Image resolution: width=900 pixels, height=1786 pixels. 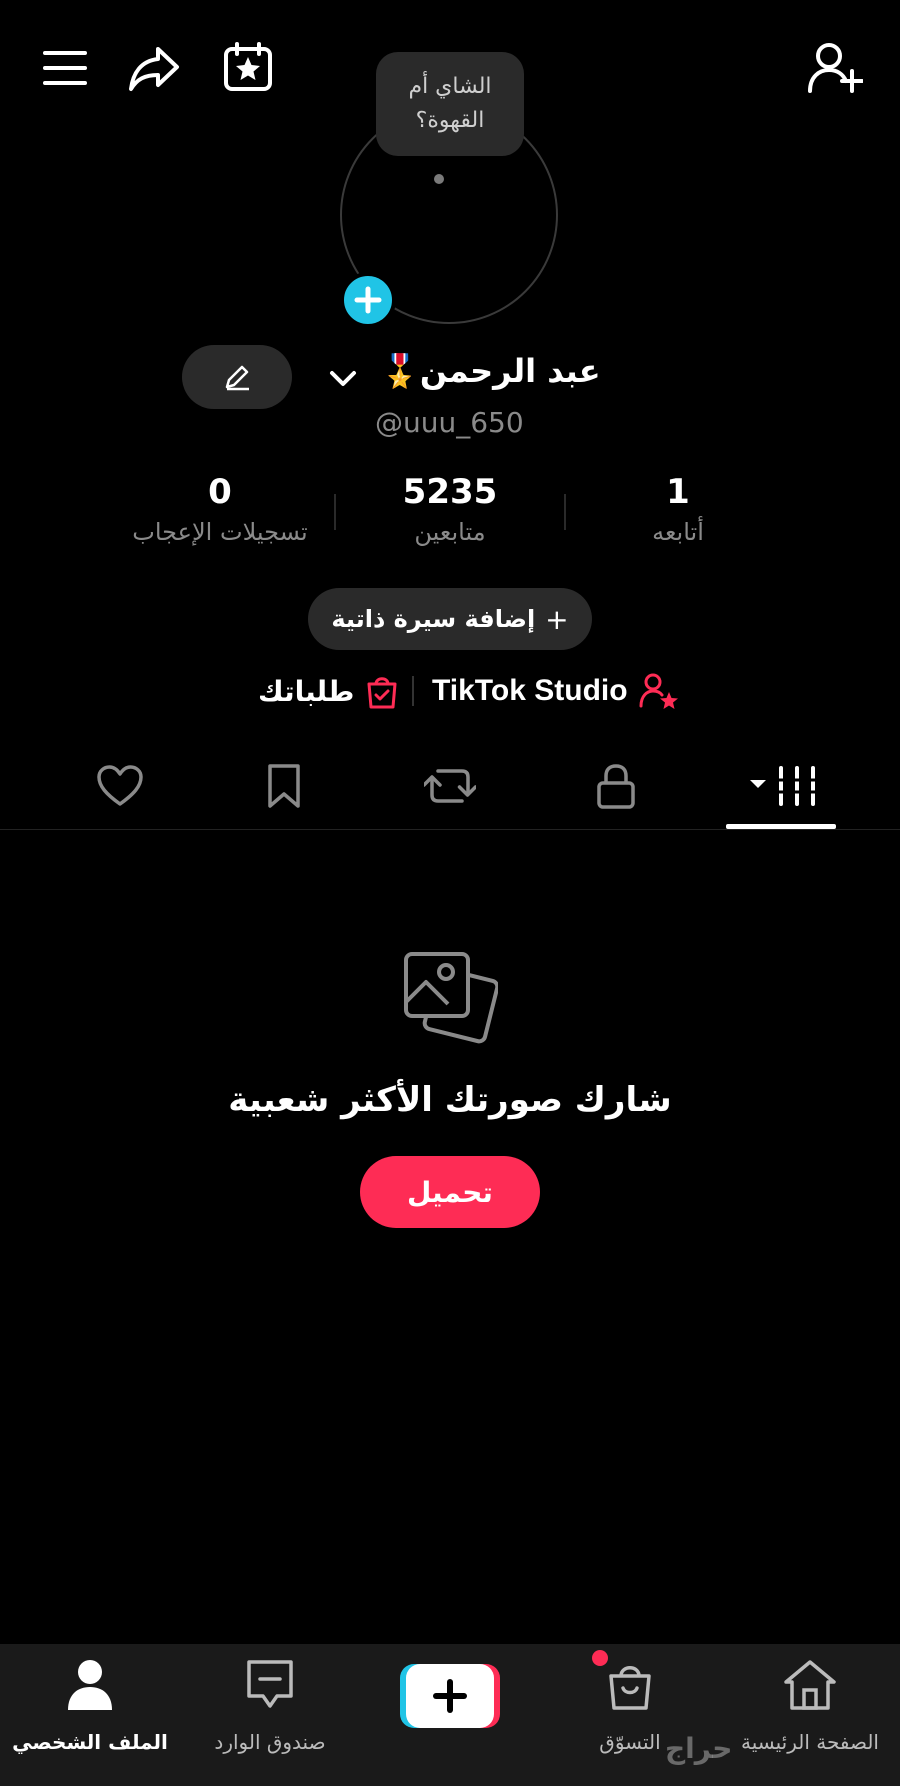 I want to click on add-bio-button: + إضافة سيرة ذاتية, so click(x=450, y=619).